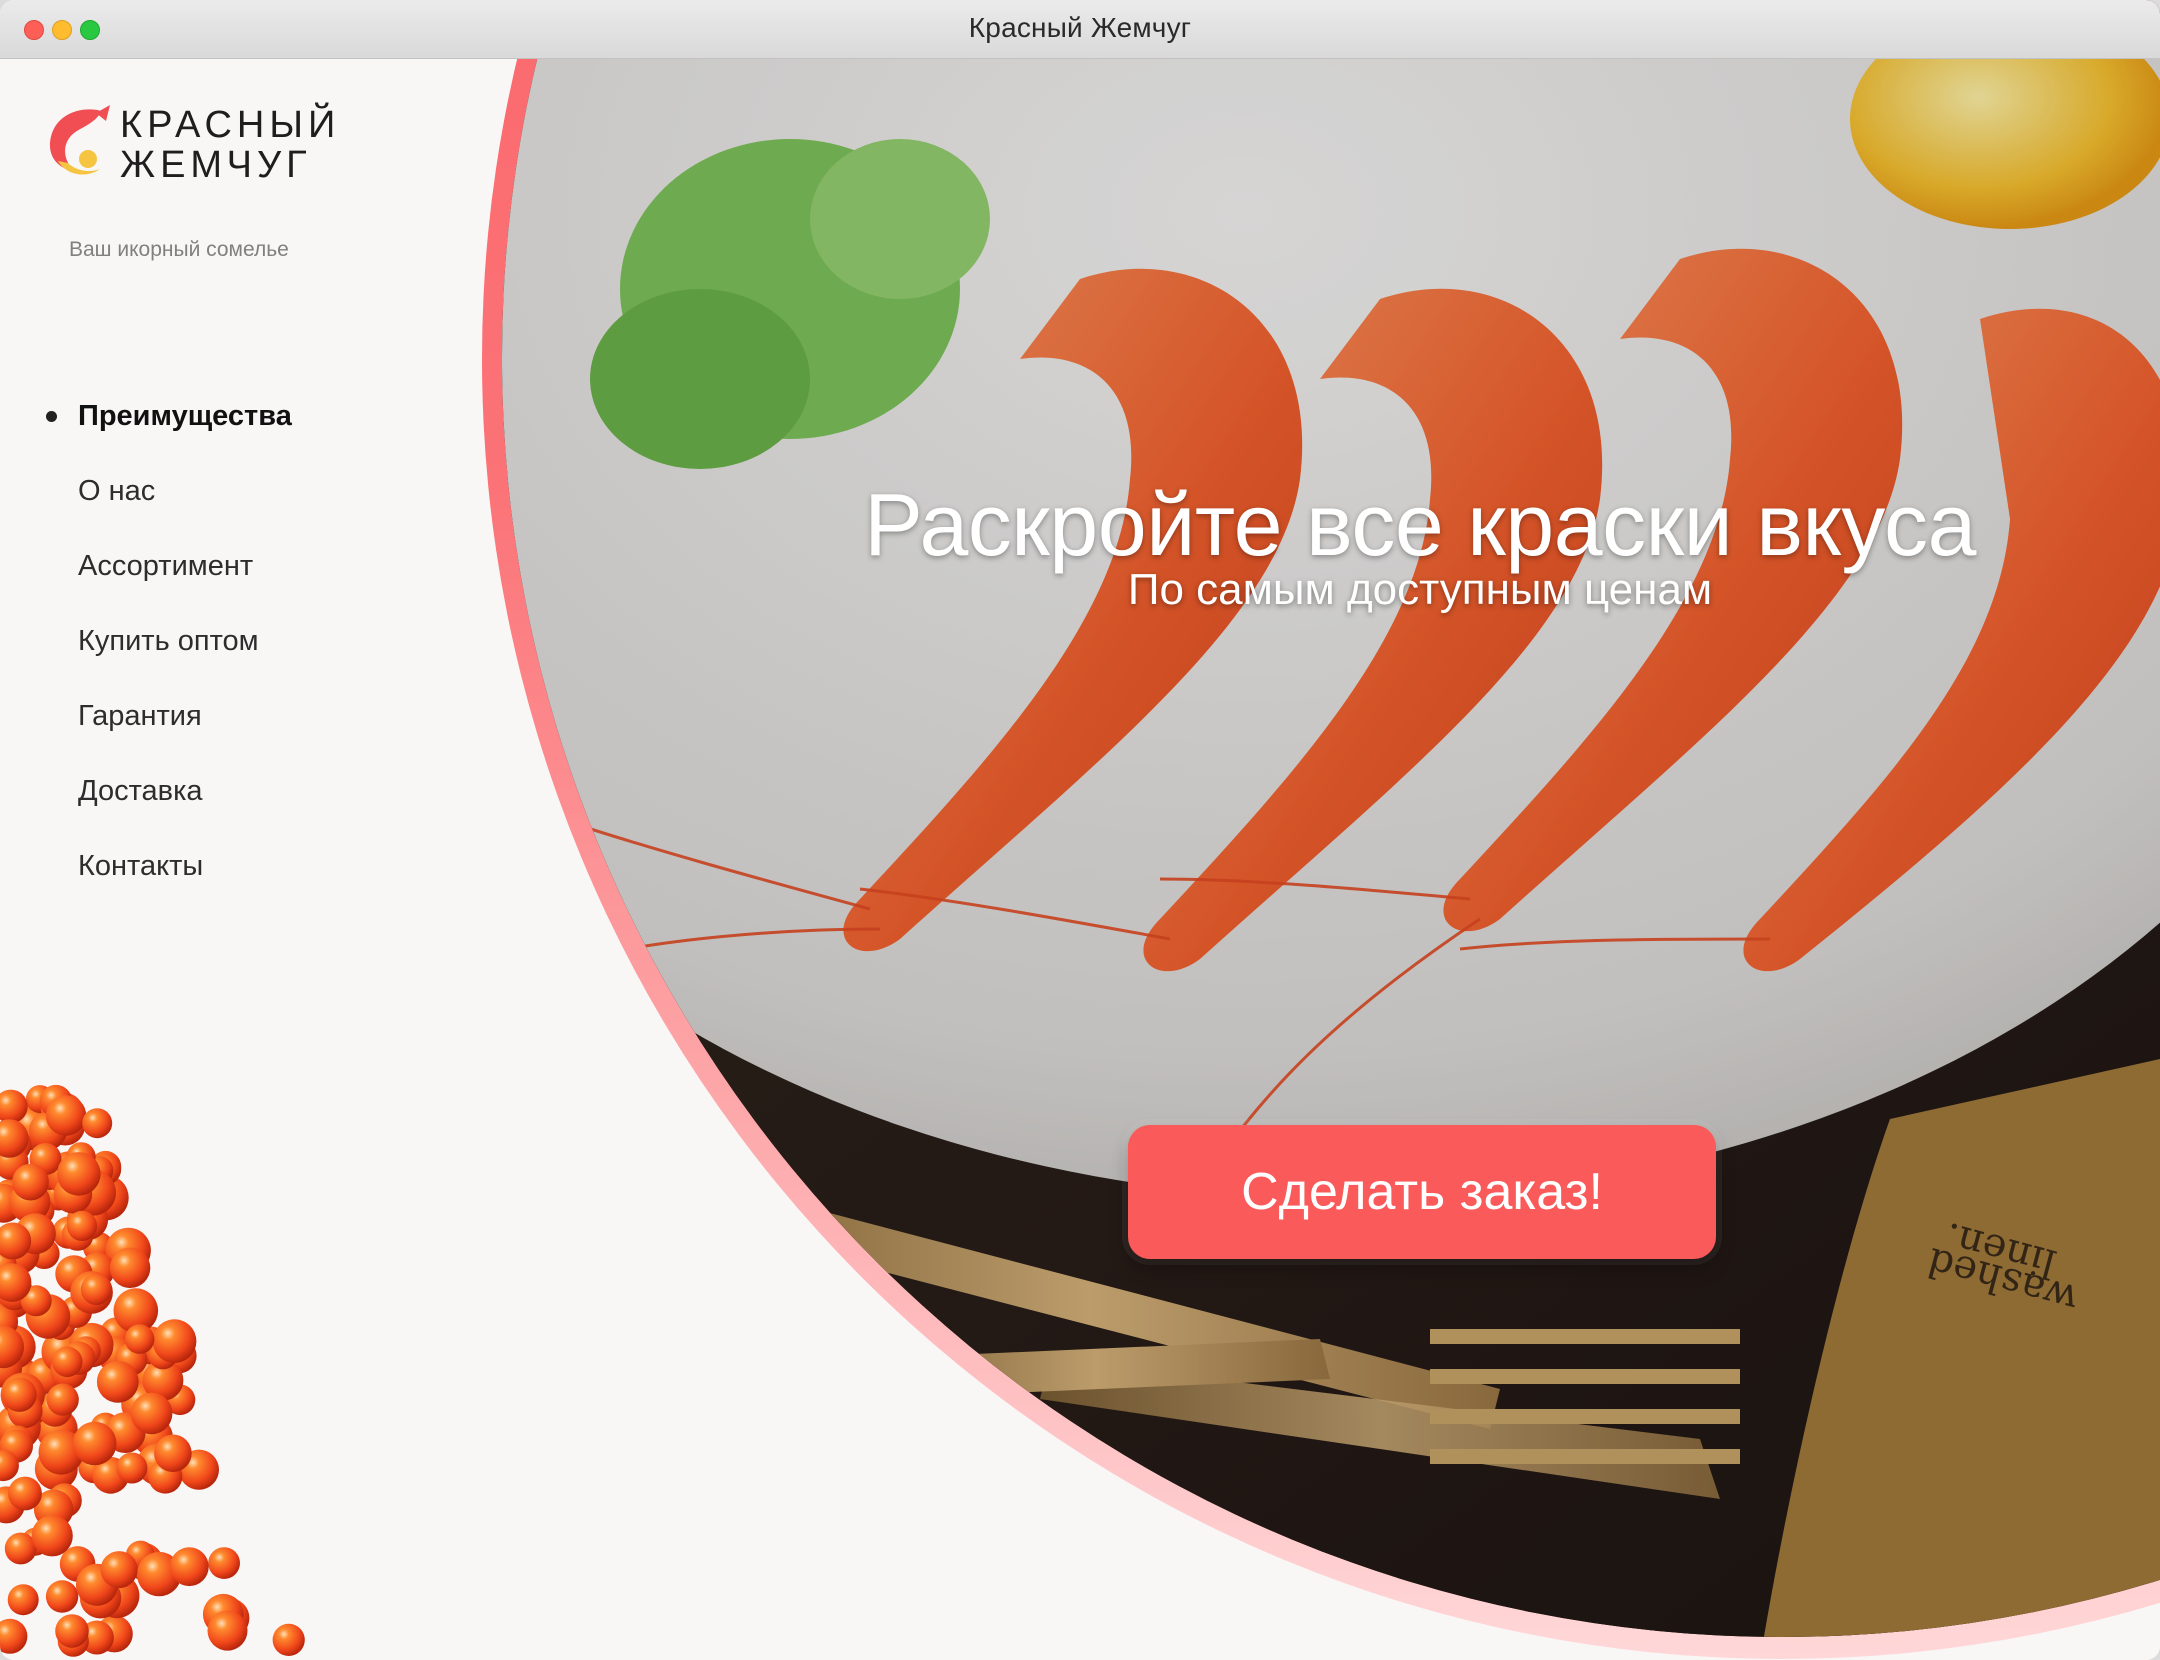 This screenshot has height=1660, width=2160. Describe the element at coordinates (117, 491) in the screenshot. I see `nav-item-label: О нас` at that location.